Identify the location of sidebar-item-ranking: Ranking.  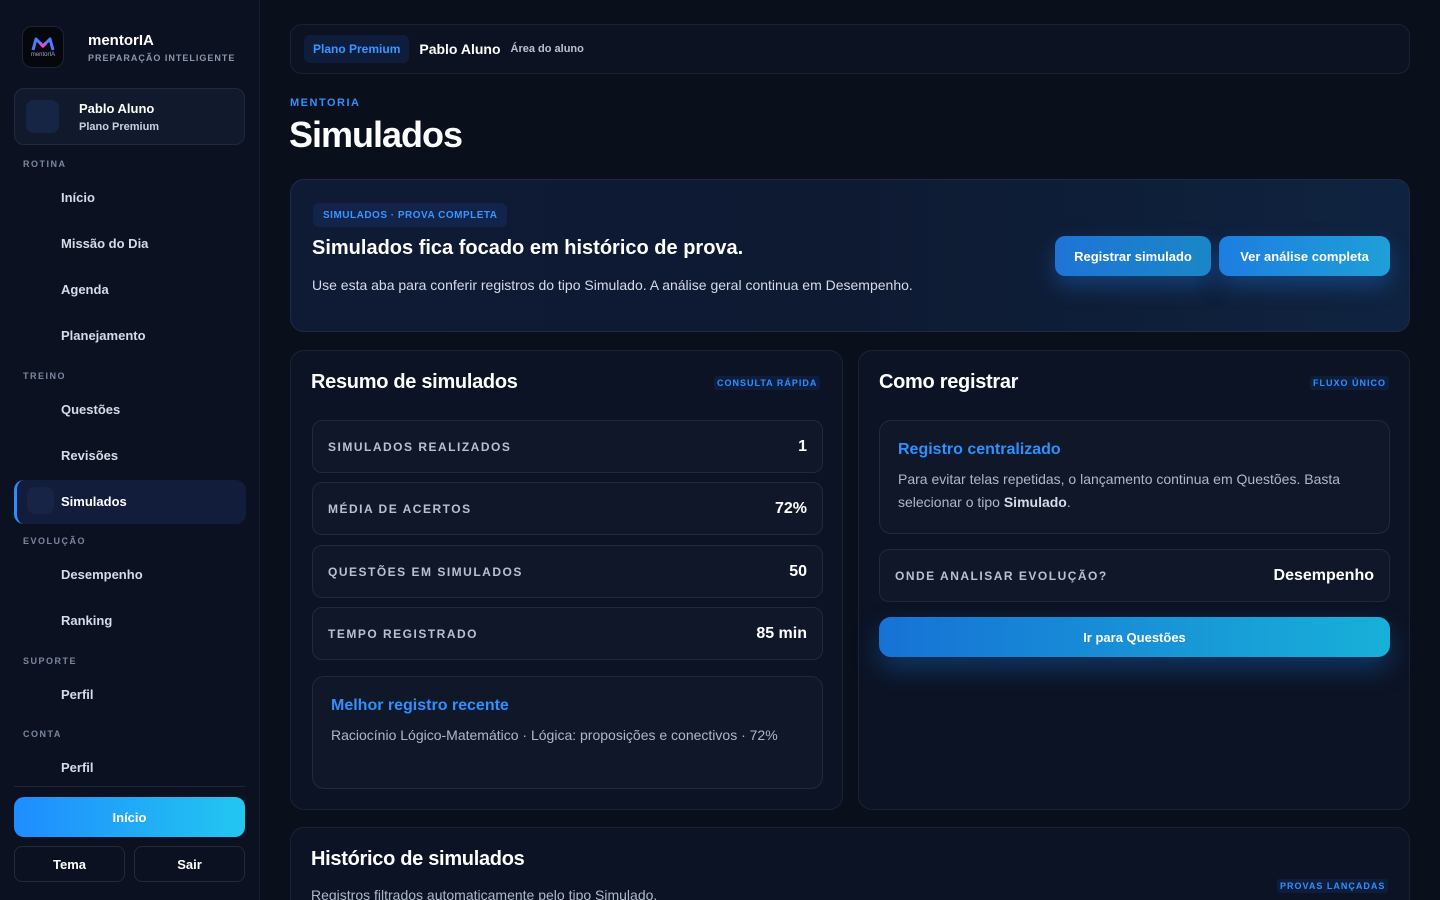
(86, 620).